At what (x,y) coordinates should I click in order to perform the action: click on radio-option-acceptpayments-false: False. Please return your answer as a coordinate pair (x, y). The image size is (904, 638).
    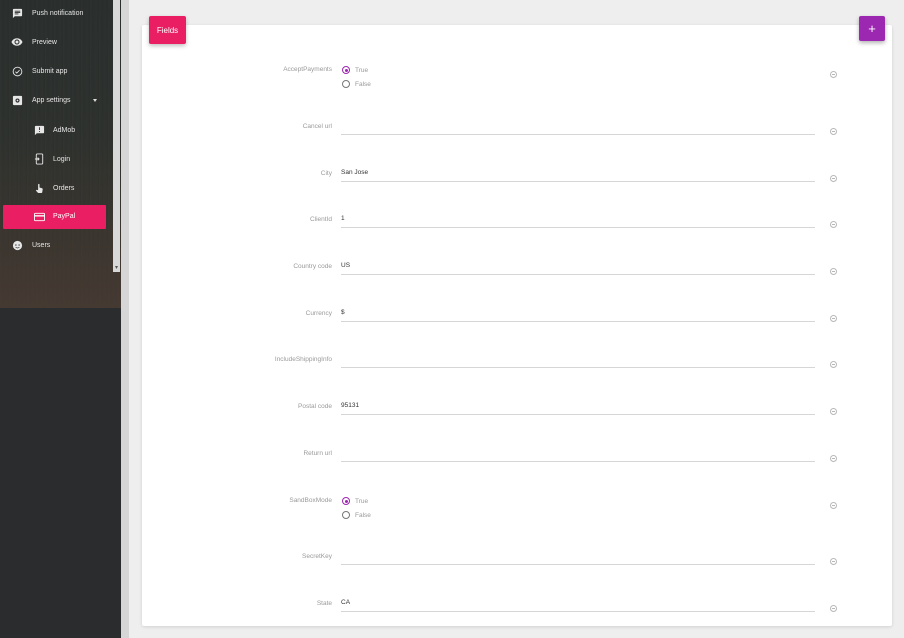
    Looking at the image, I should click on (356, 84).